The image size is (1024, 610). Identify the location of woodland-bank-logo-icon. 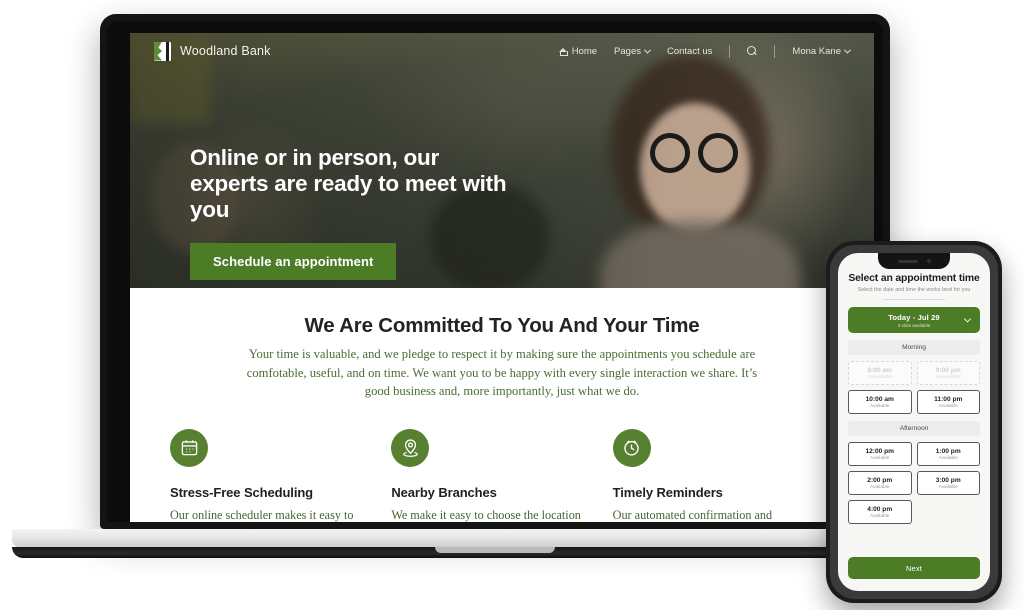
(162, 51).